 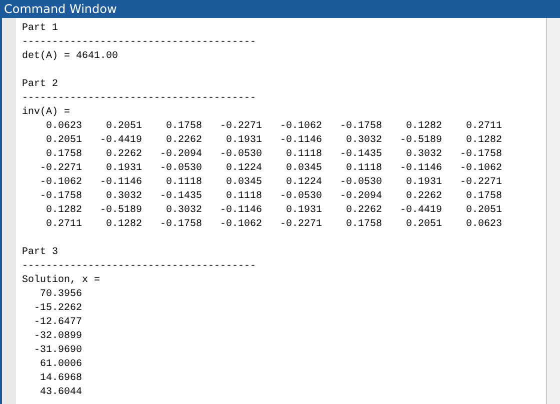 What do you see at coordinates (57, 351) in the screenshot?
I see `vector-value: -31.9690` at bounding box center [57, 351].